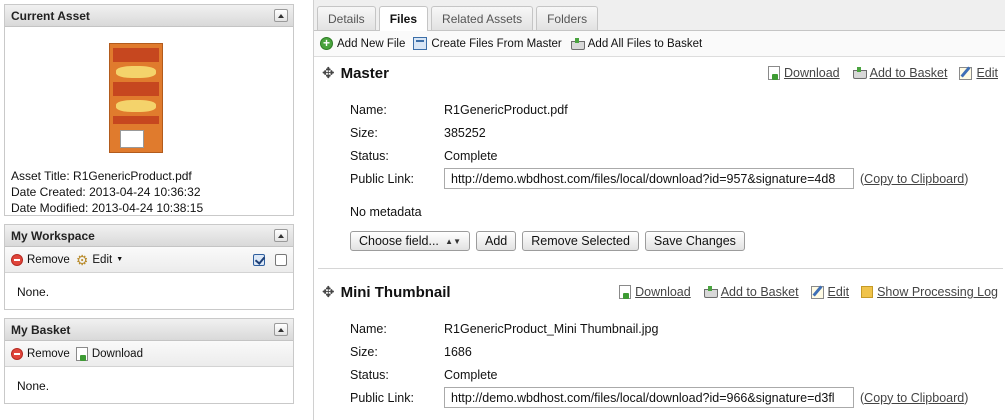  I want to click on master-edit-link: Edit, so click(978, 73).